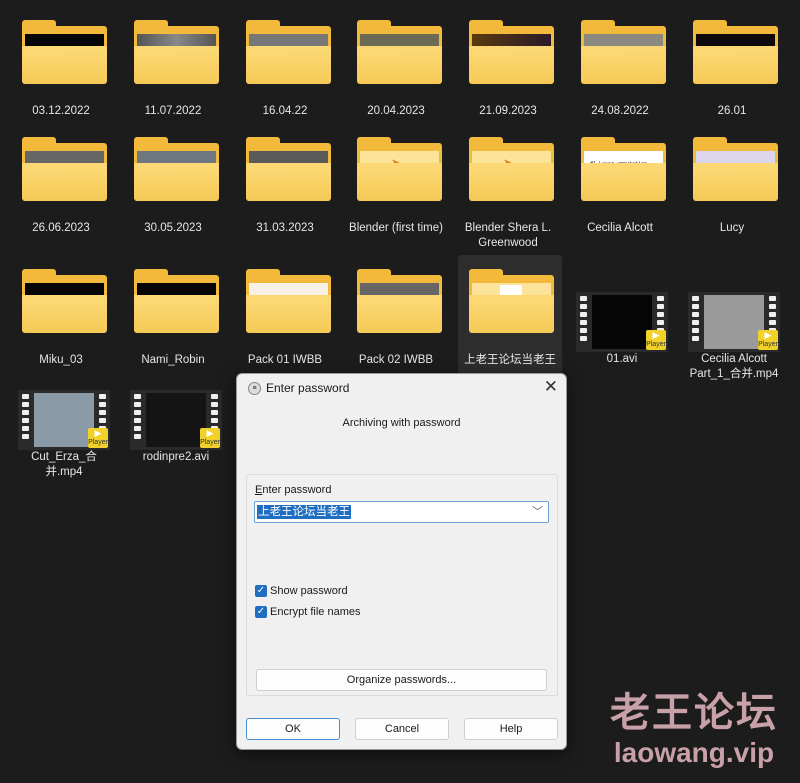 This screenshot has width=800, height=783. I want to click on folder-item: Miku_03, so click(61, 318).